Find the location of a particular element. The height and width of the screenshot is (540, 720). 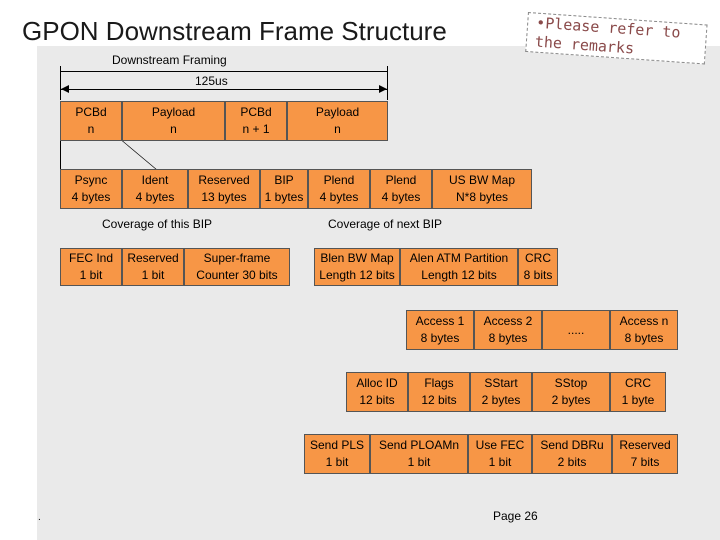

send-pls-box: Send PLS 1 bit is located at coordinates (337, 454).